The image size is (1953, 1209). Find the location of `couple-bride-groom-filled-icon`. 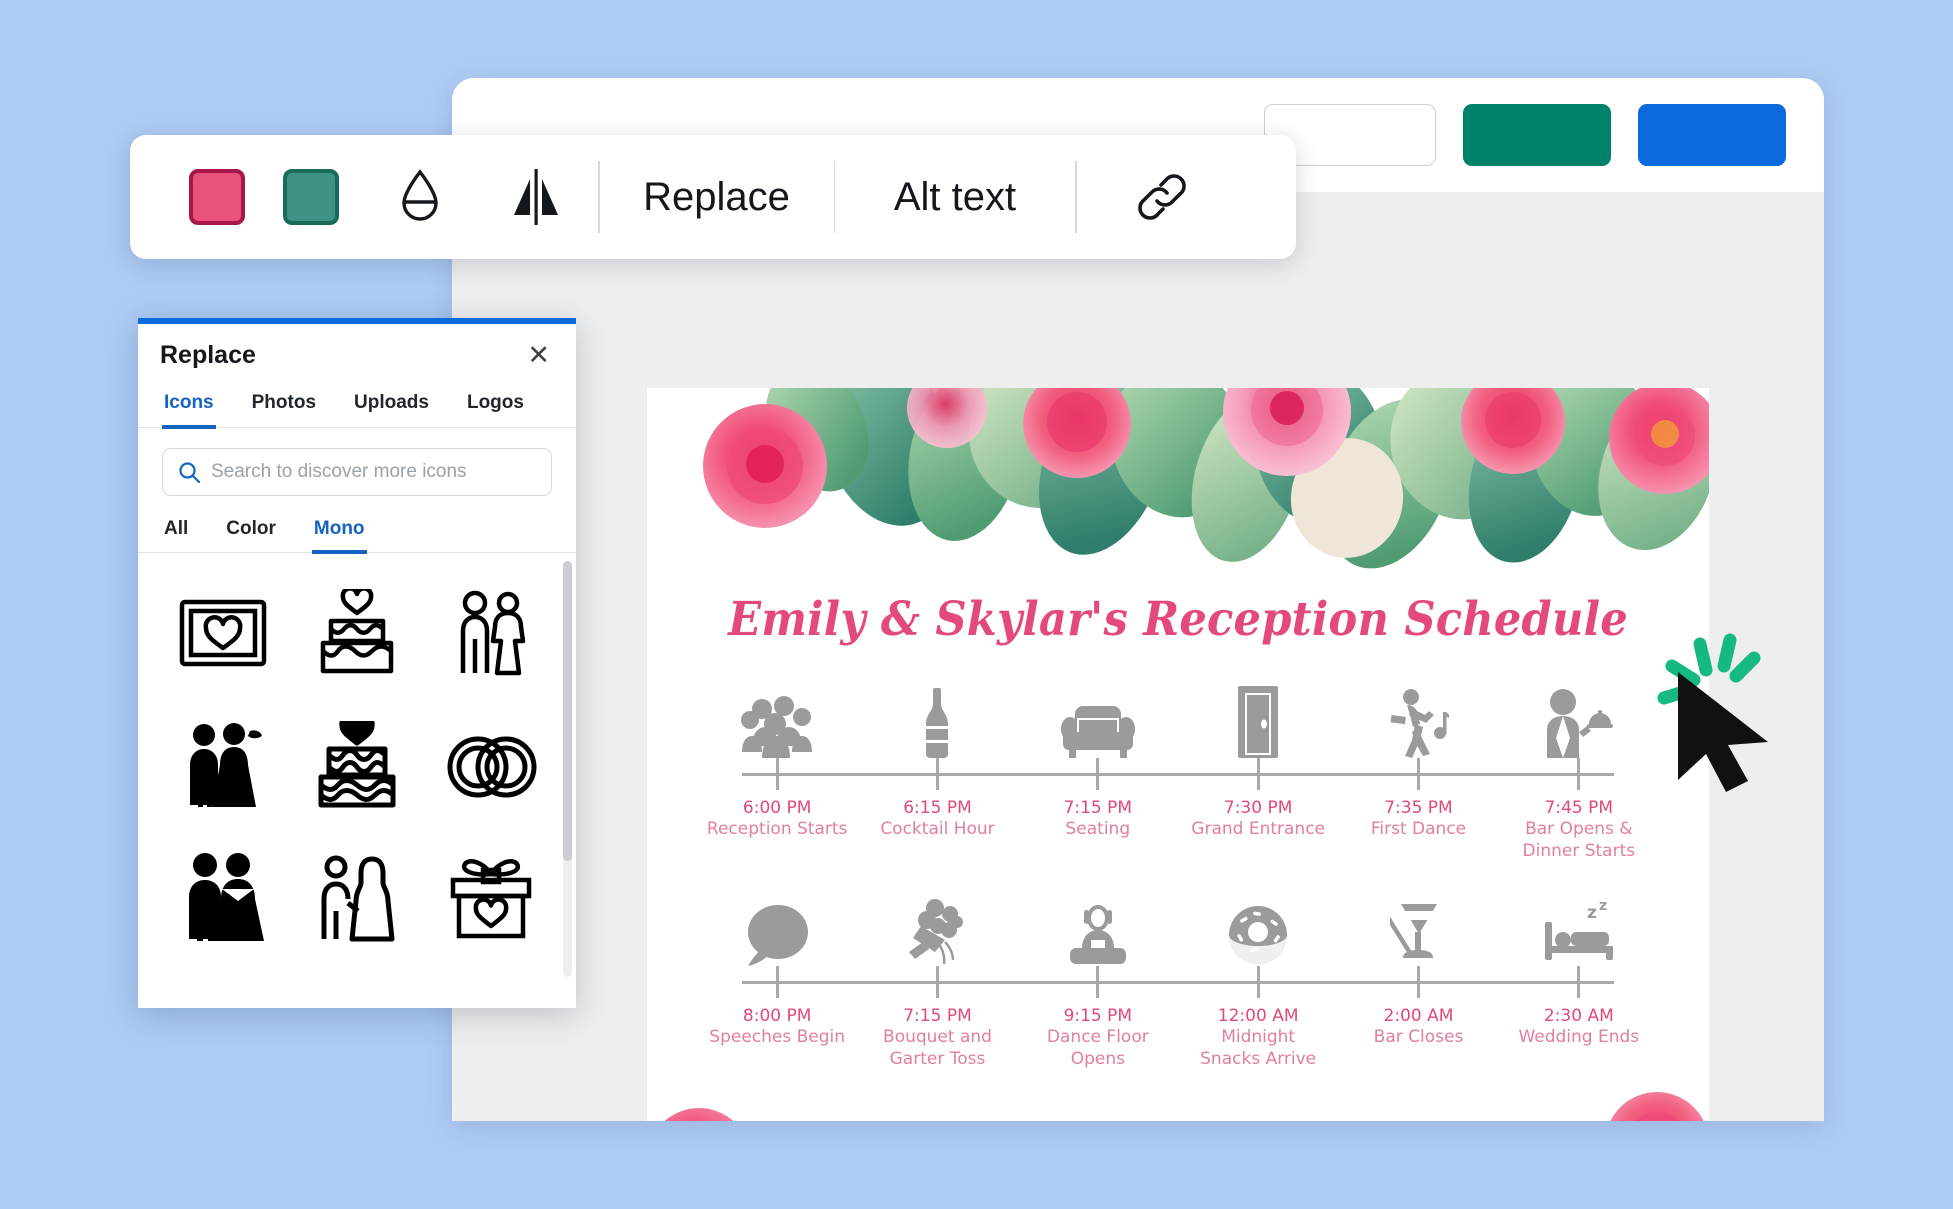

couple-bride-groom-filled-icon is located at coordinates (223, 765).